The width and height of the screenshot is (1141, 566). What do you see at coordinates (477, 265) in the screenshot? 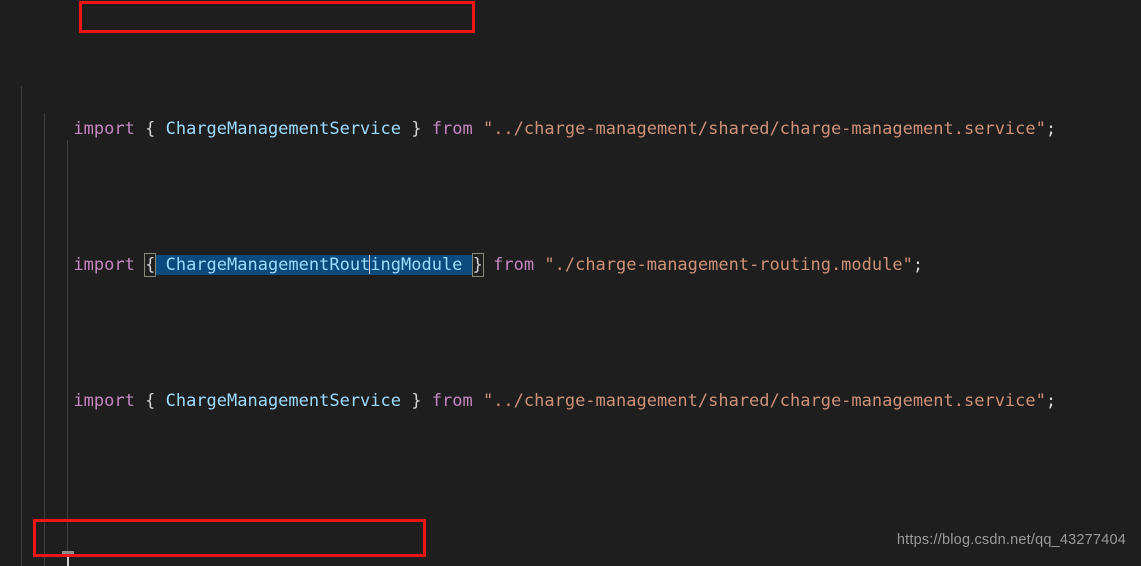
I see `token-brace-close-matched: }` at bounding box center [477, 265].